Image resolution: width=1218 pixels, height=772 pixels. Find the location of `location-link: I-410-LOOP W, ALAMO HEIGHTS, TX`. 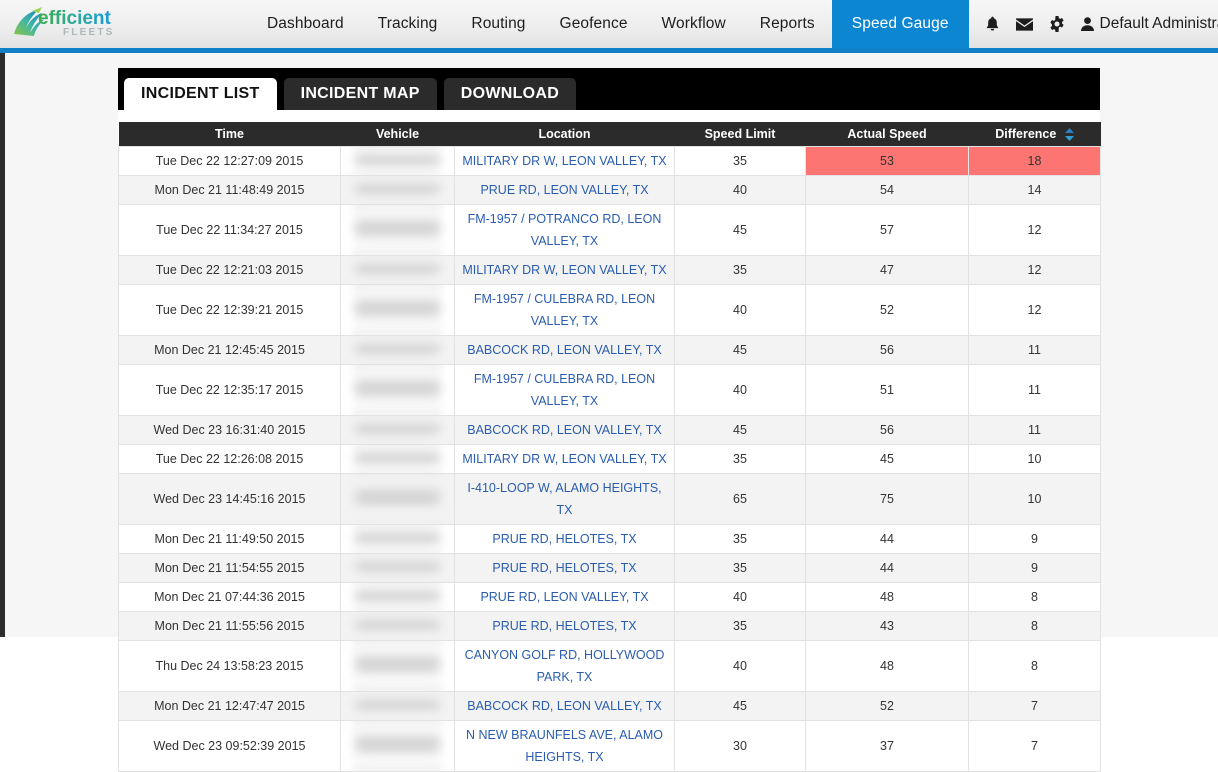

location-link: I-410-LOOP W, ALAMO HEIGHTS, TX is located at coordinates (564, 499).